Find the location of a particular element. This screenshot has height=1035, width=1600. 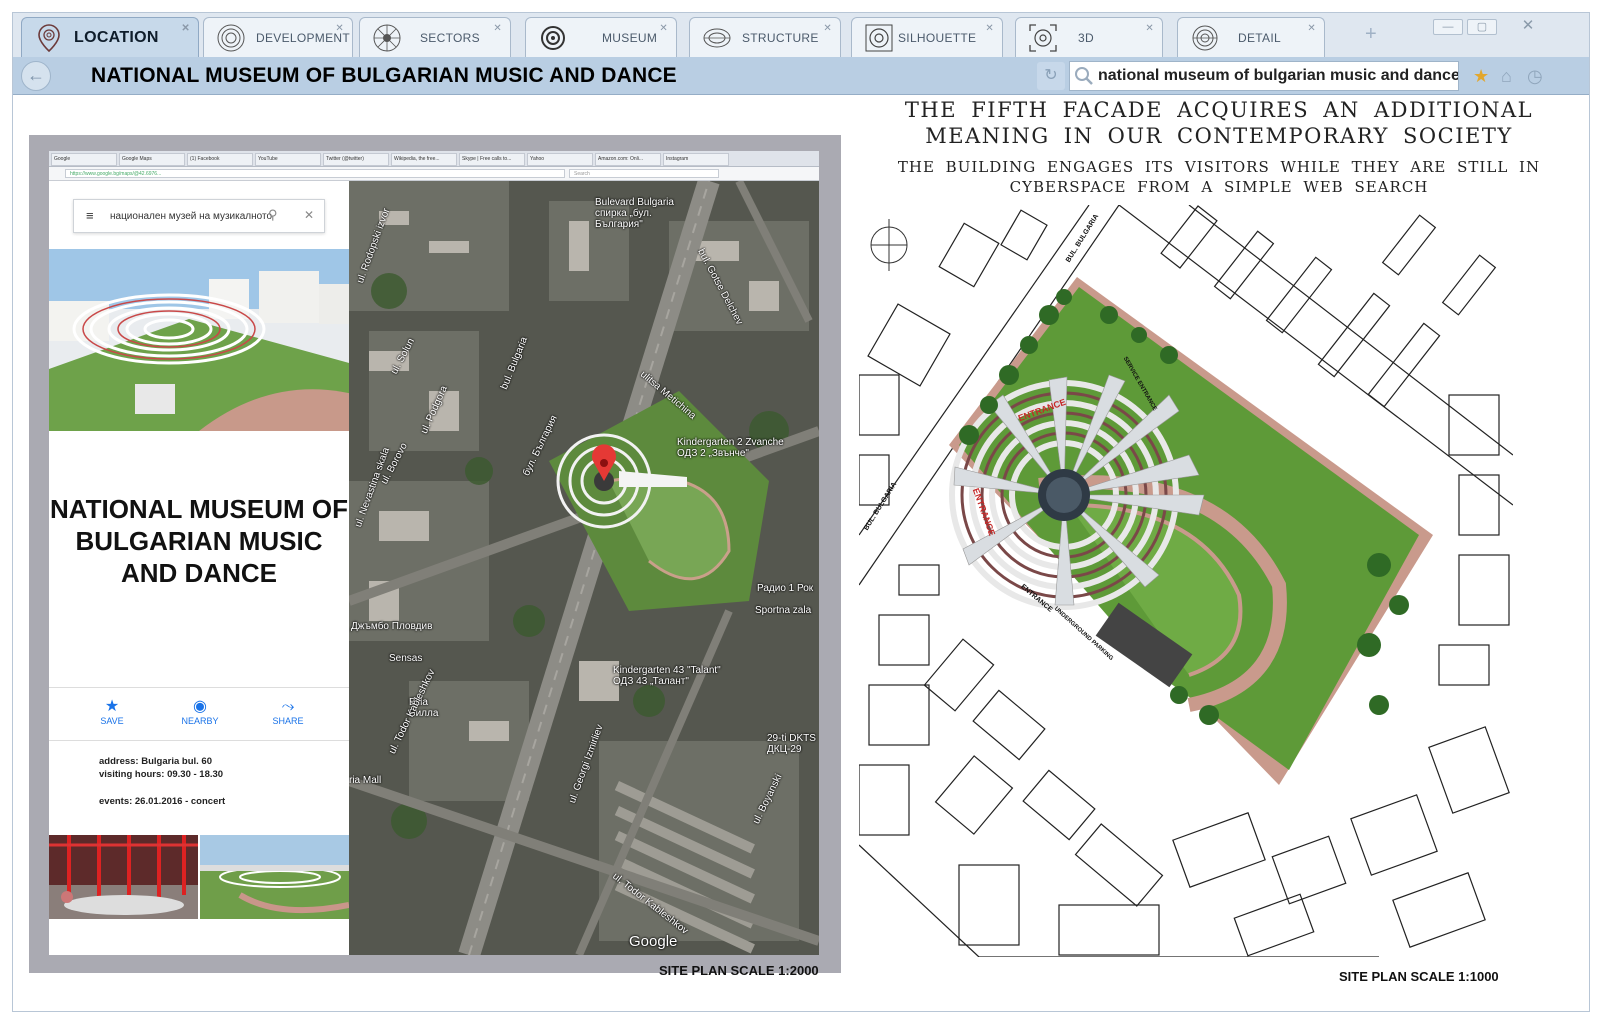

maps-query: национален музей на музикалното is located at coordinates (191, 216).